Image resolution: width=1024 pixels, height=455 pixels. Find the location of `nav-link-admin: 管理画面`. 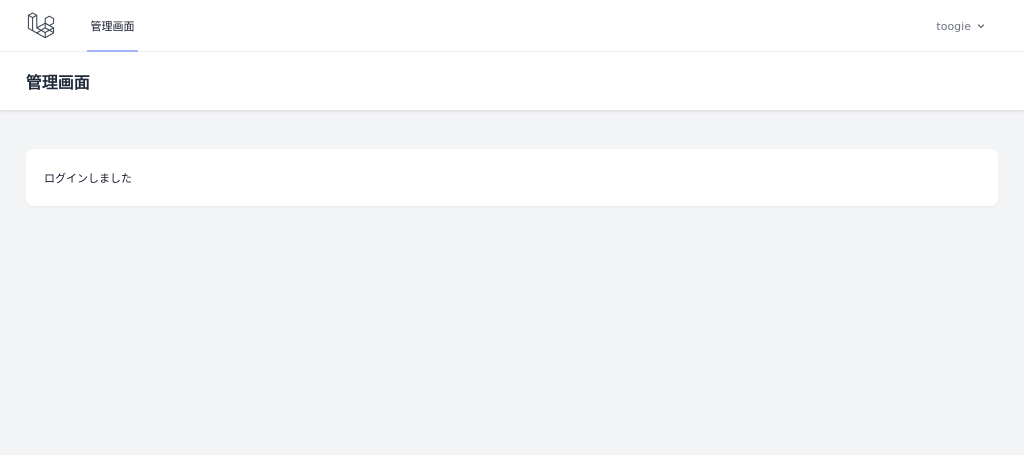

nav-link-admin: 管理画面 is located at coordinates (112, 26).